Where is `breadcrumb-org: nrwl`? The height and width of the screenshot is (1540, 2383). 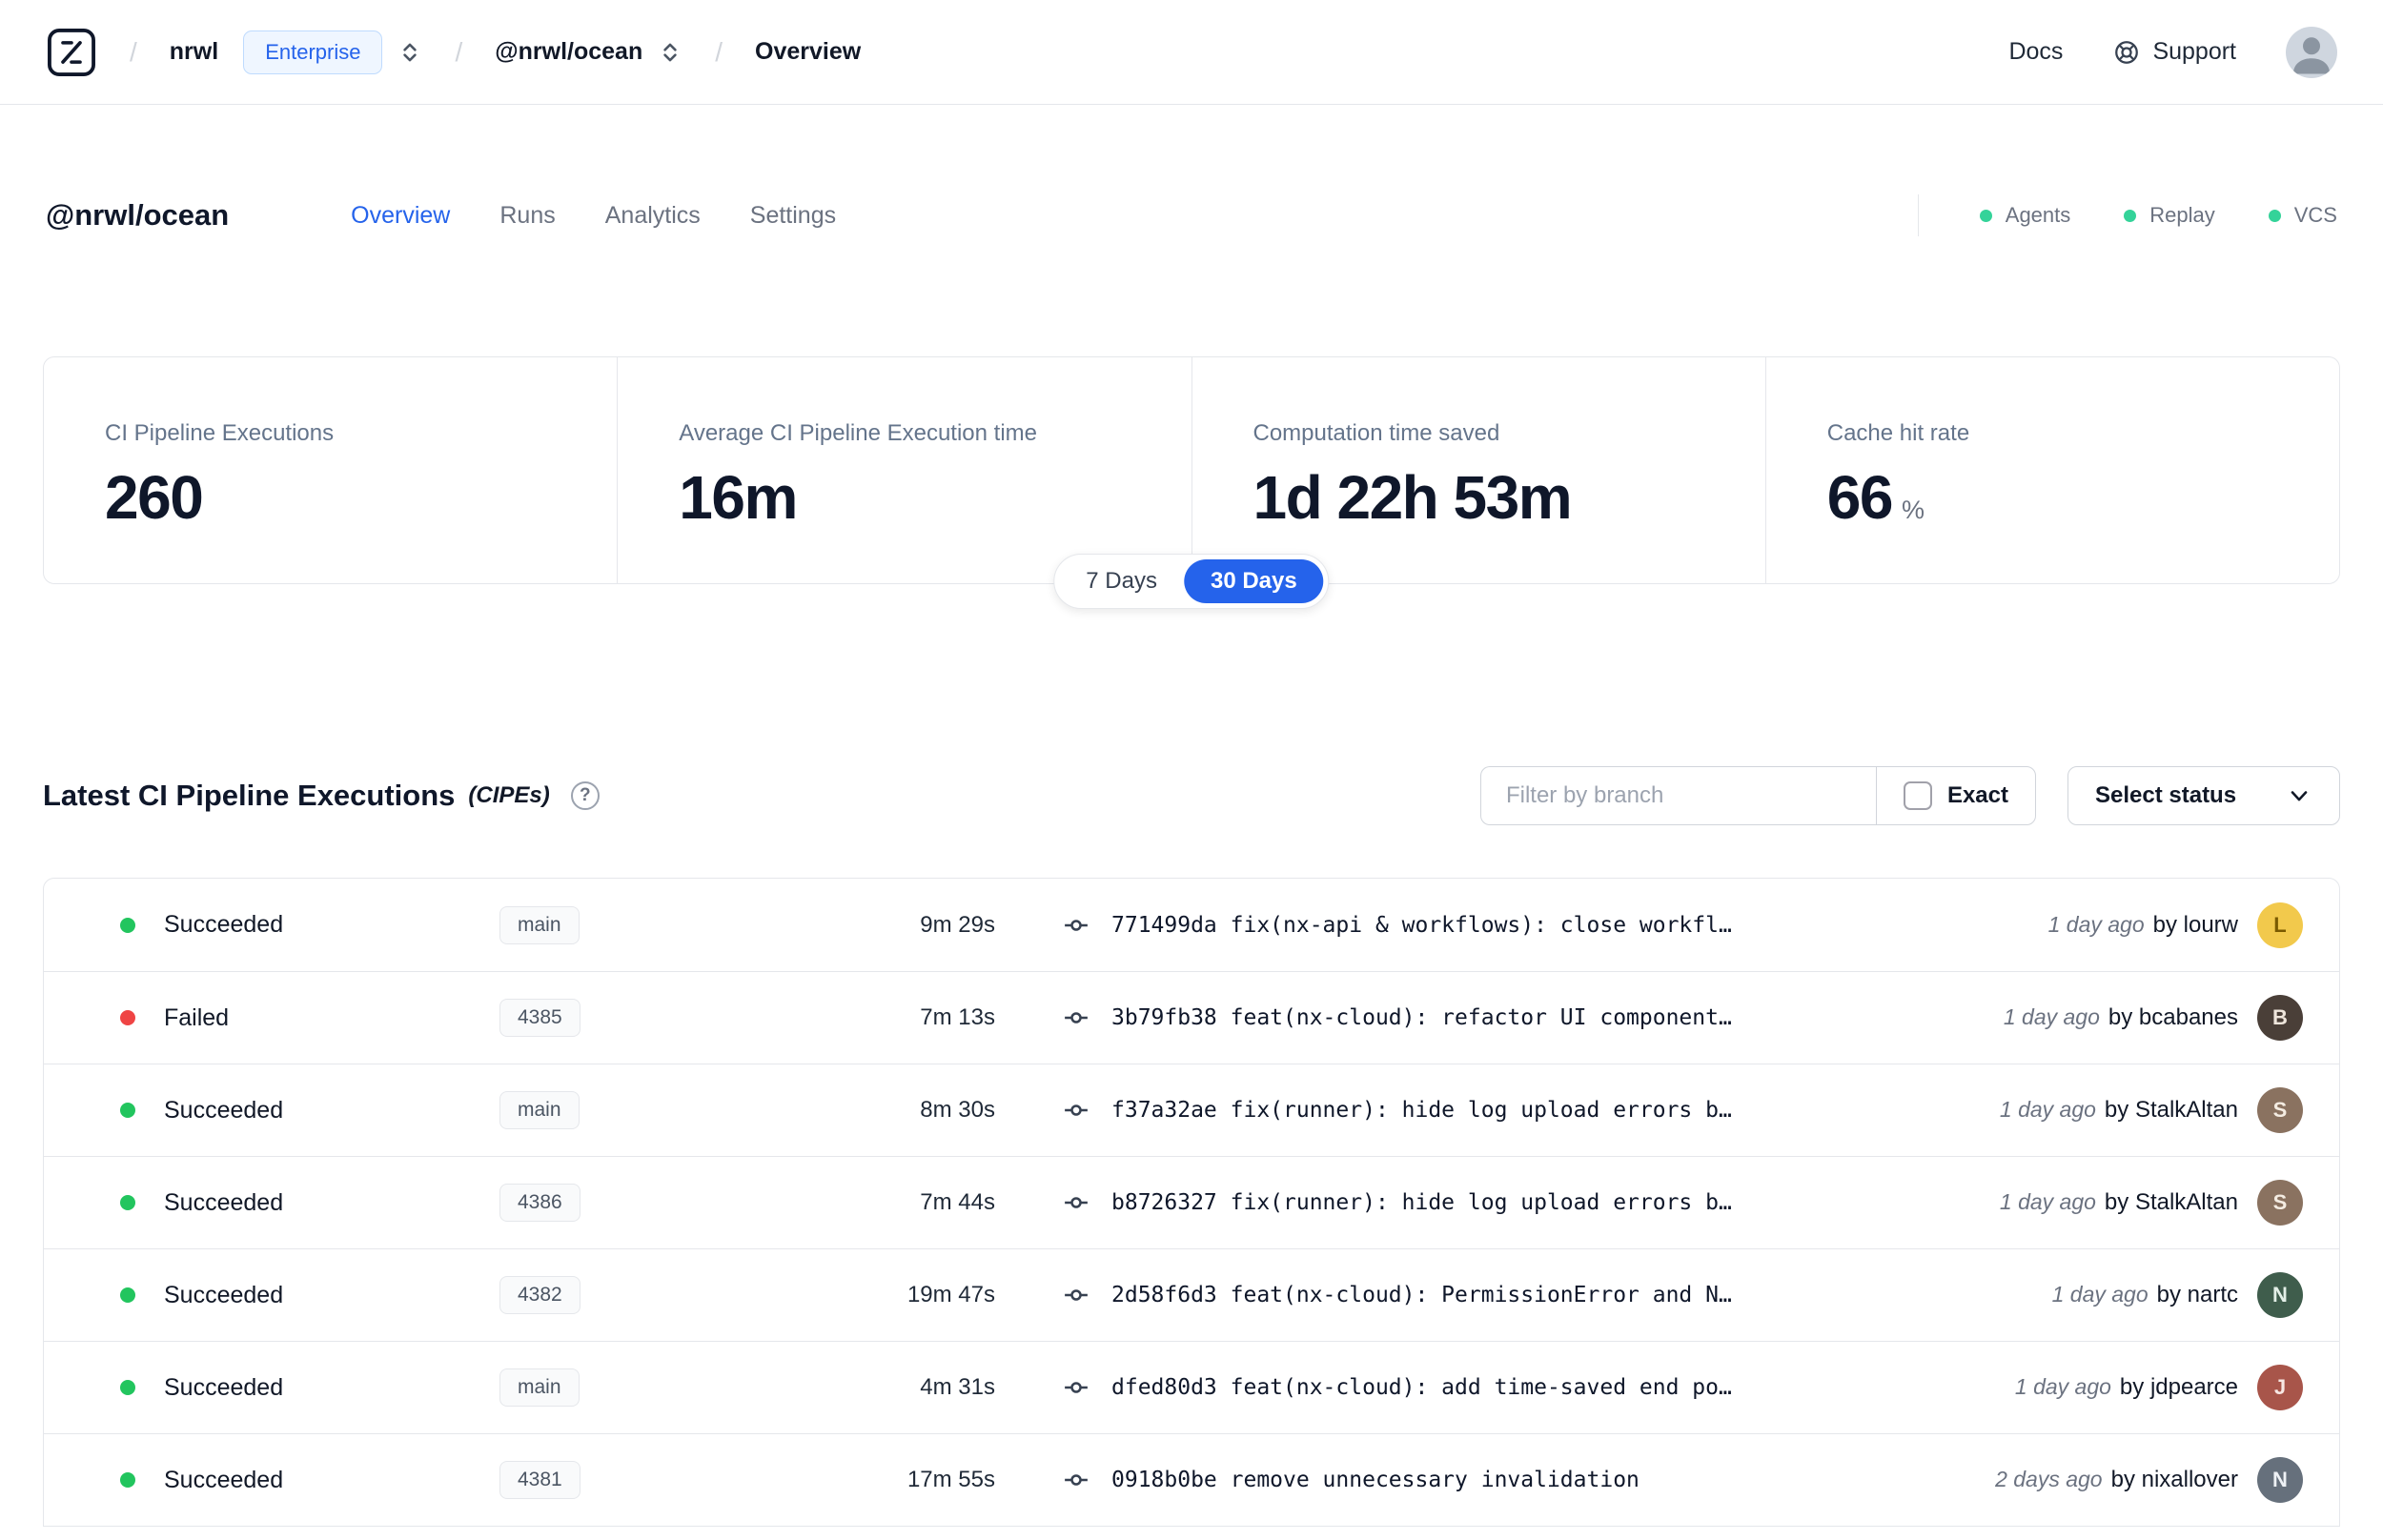
breadcrumb-org: nrwl is located at coordinates (194, 52).